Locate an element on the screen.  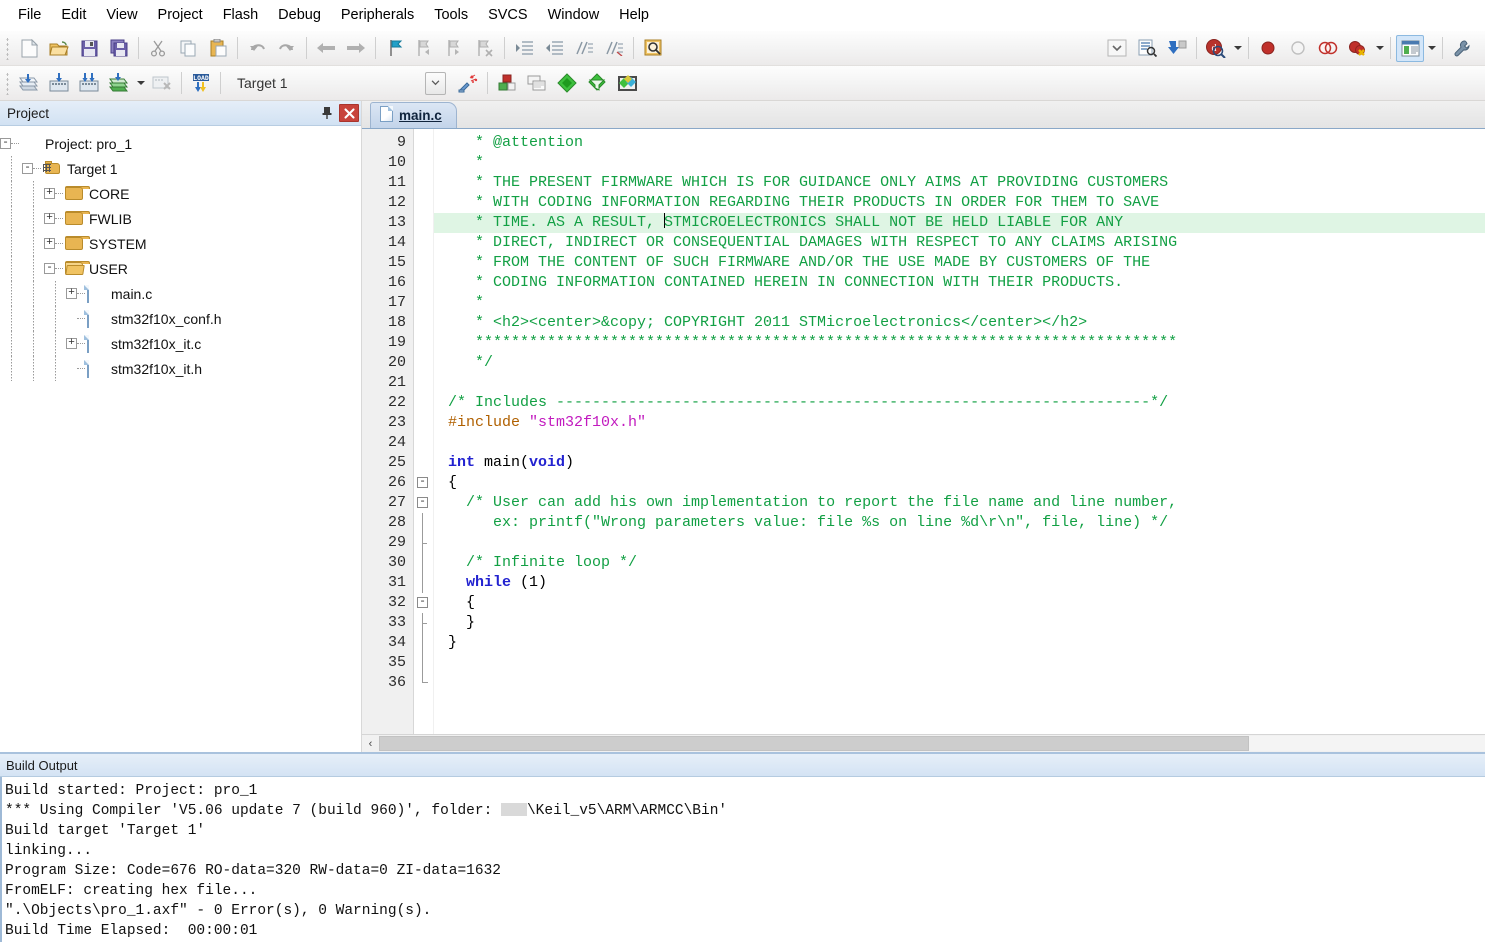
outdent-icon is located at coordinates (554, 48).